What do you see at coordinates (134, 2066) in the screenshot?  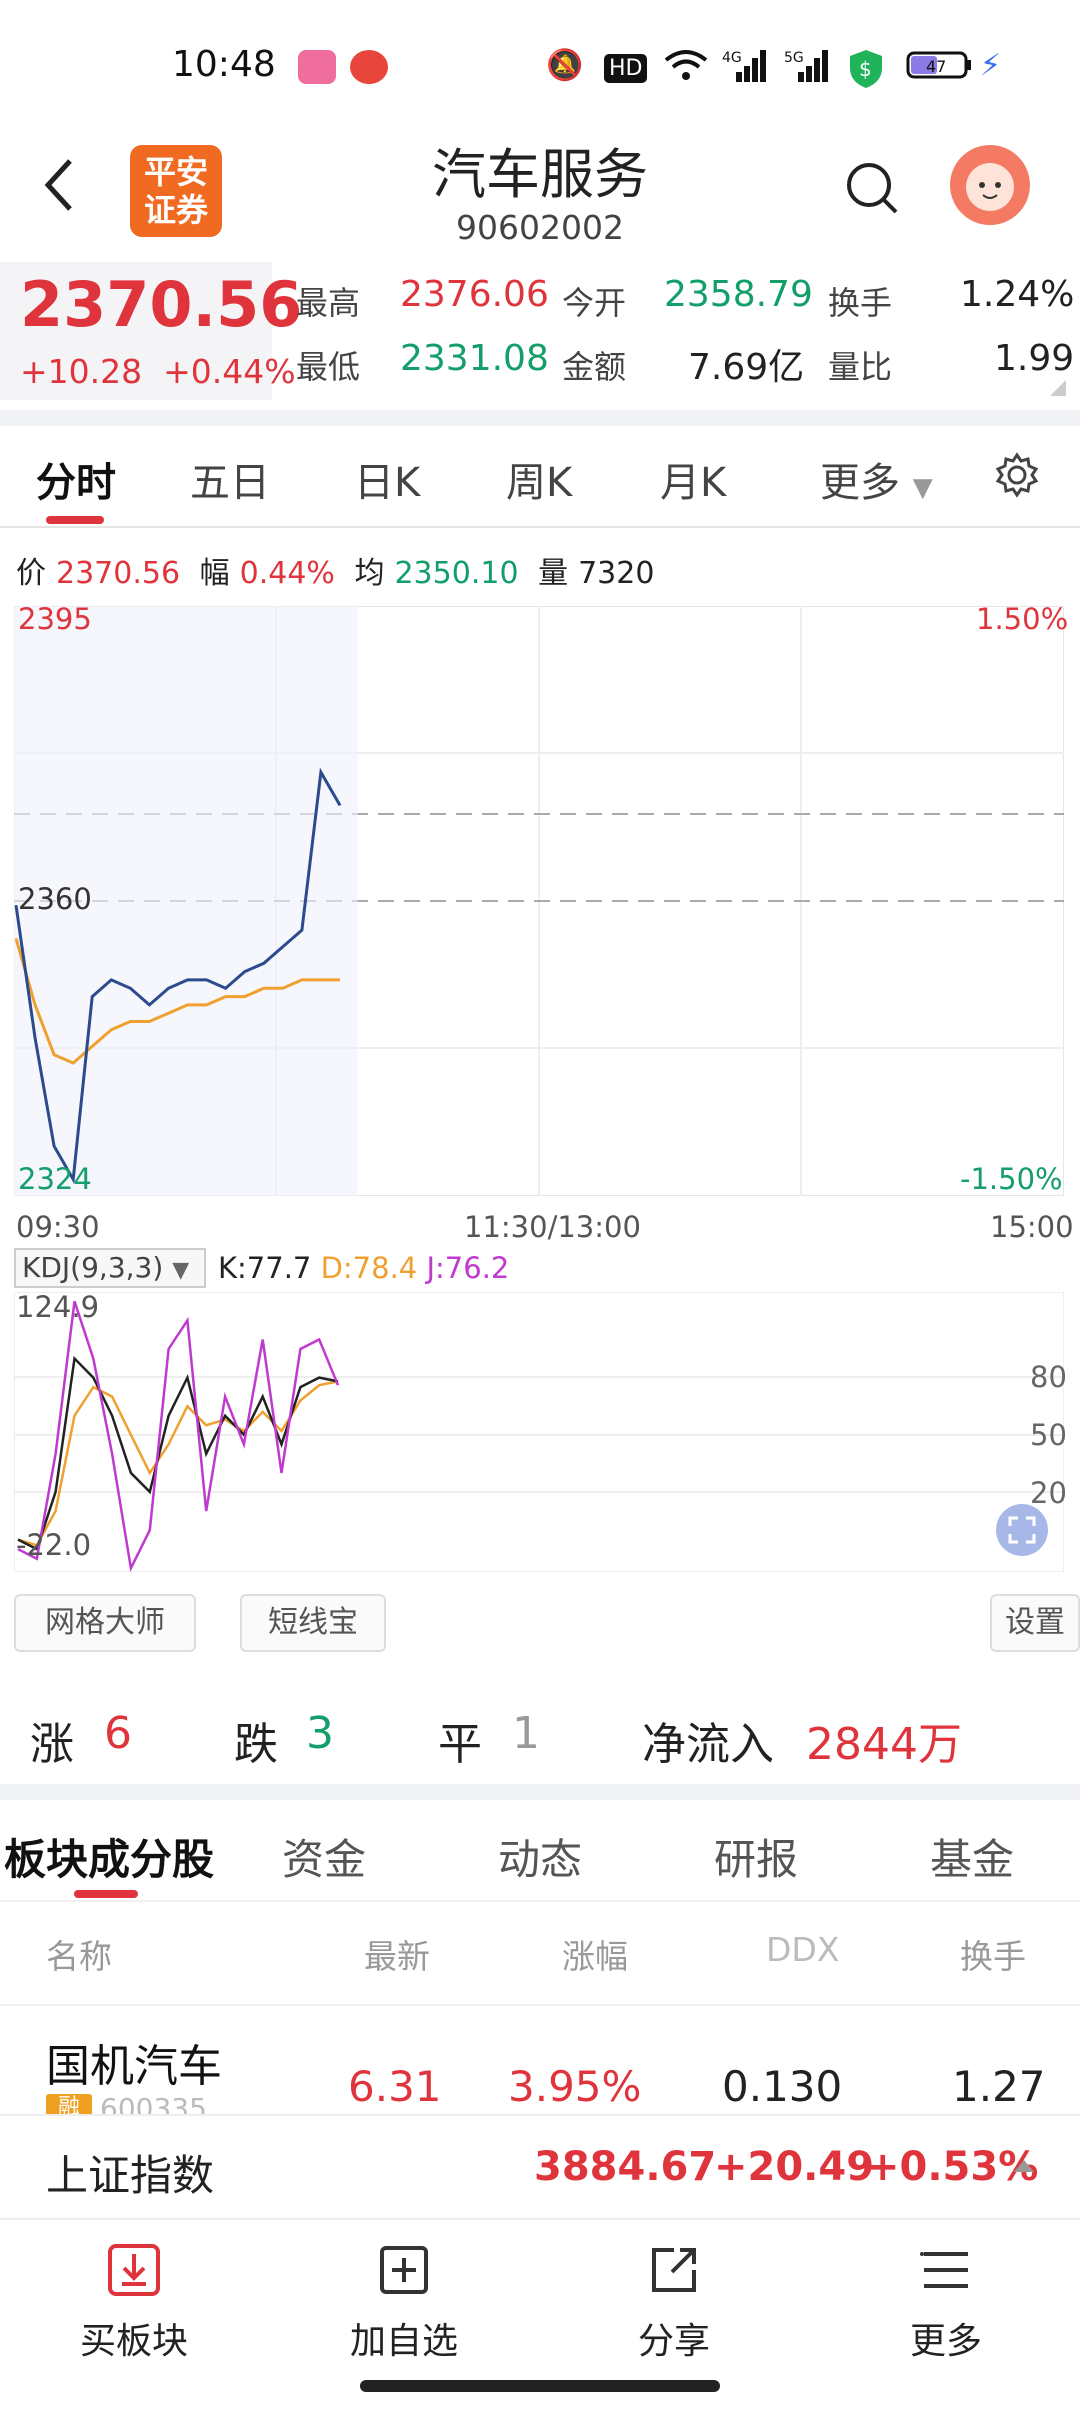 I see `stock-name: 国机汽车` at bounding box center [134, 2066].